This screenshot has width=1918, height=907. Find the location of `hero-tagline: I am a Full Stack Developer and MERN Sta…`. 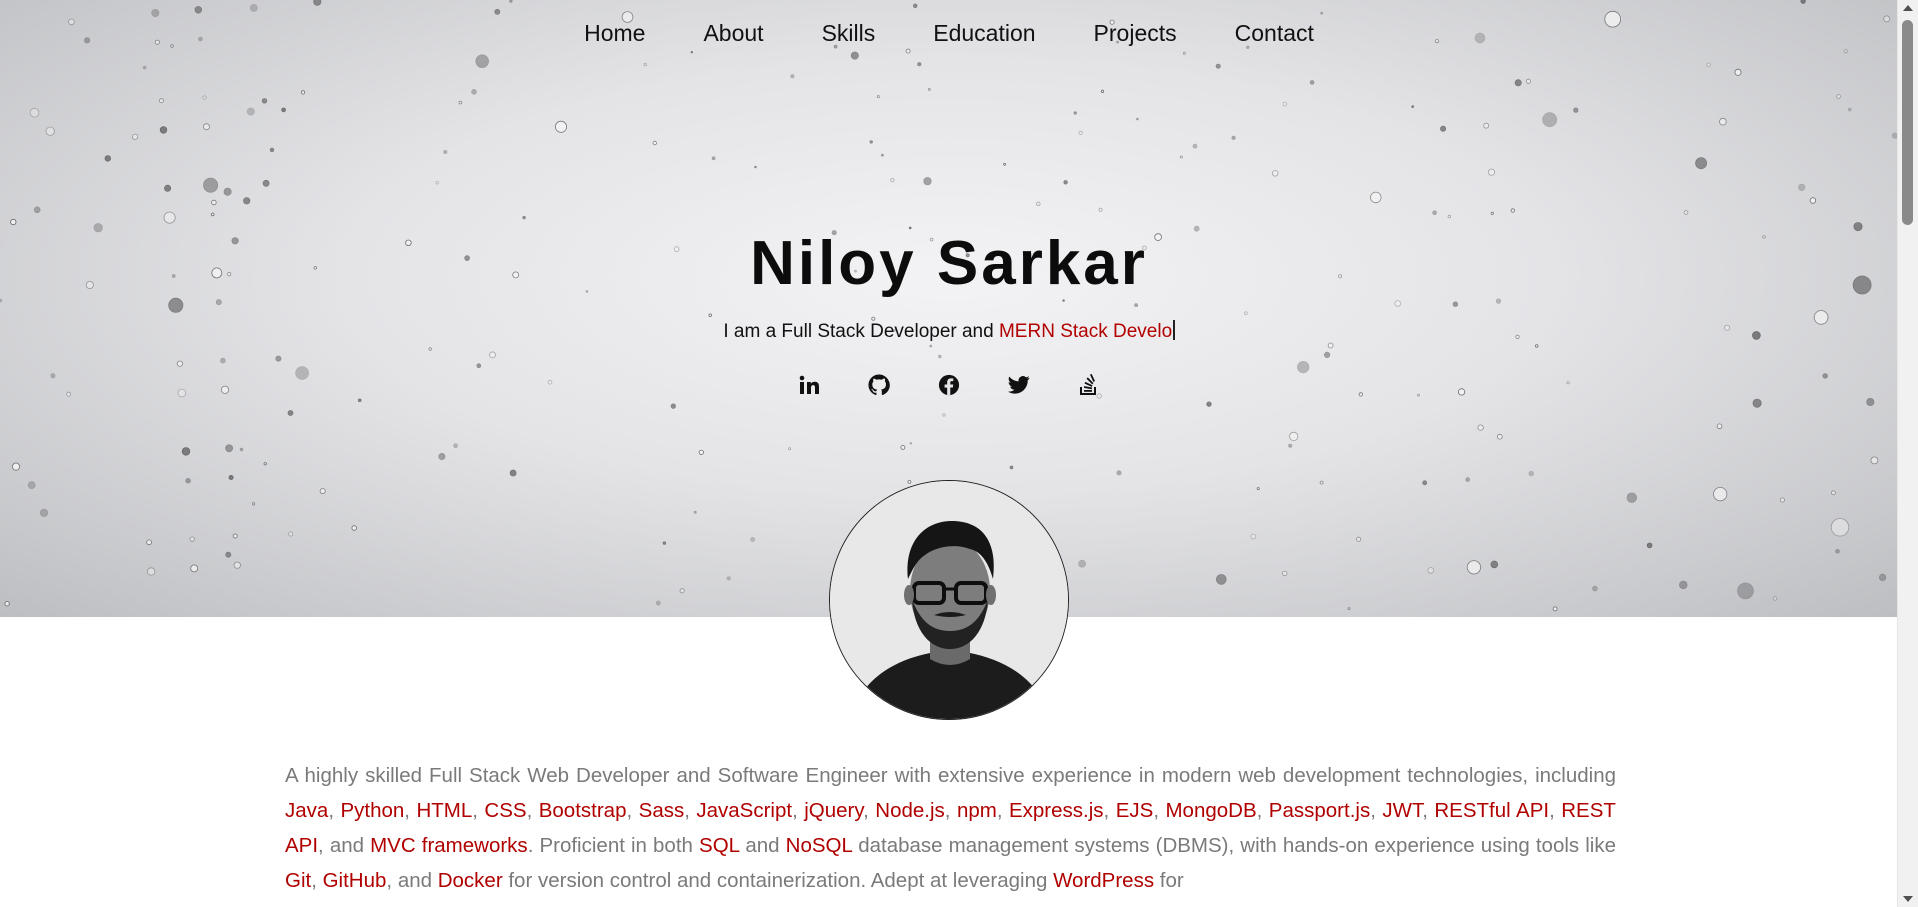

hero-tagline: I am a Full Stack Developer and MERN Sta… is located at coordinates (949, 331).